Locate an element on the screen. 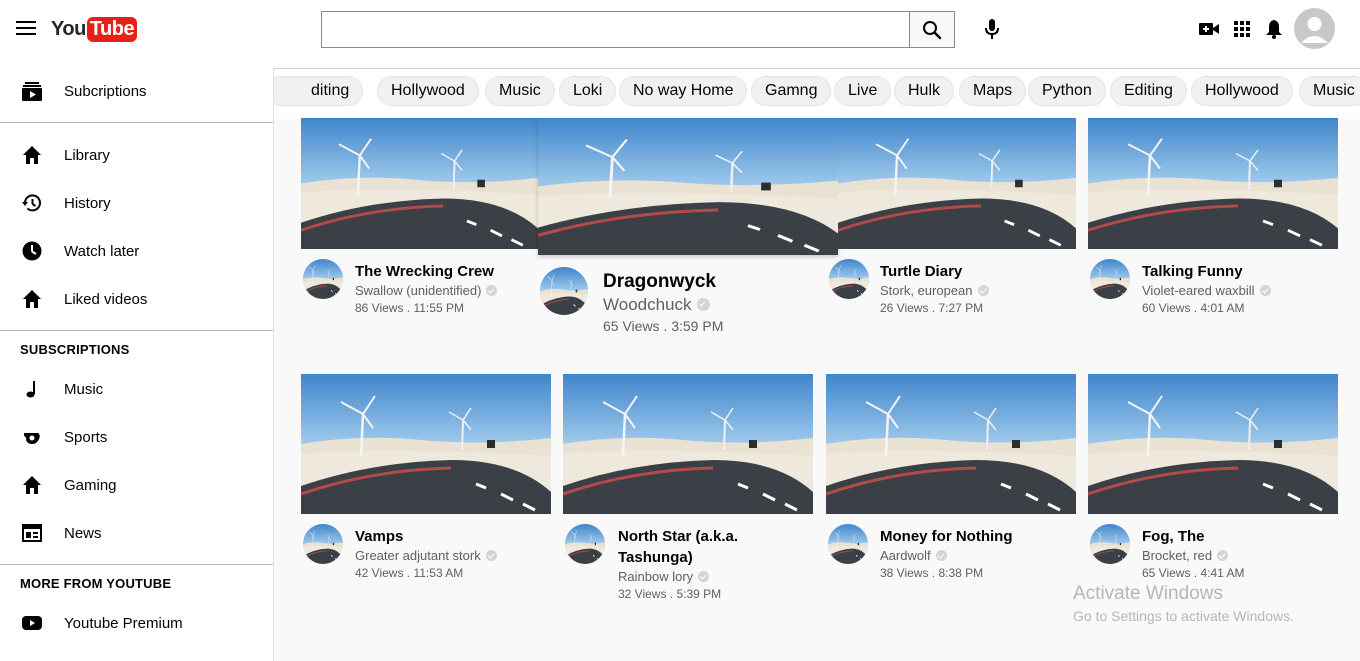 The image size is (1360, 661). clock-icon is located at coordinates (32, 251).